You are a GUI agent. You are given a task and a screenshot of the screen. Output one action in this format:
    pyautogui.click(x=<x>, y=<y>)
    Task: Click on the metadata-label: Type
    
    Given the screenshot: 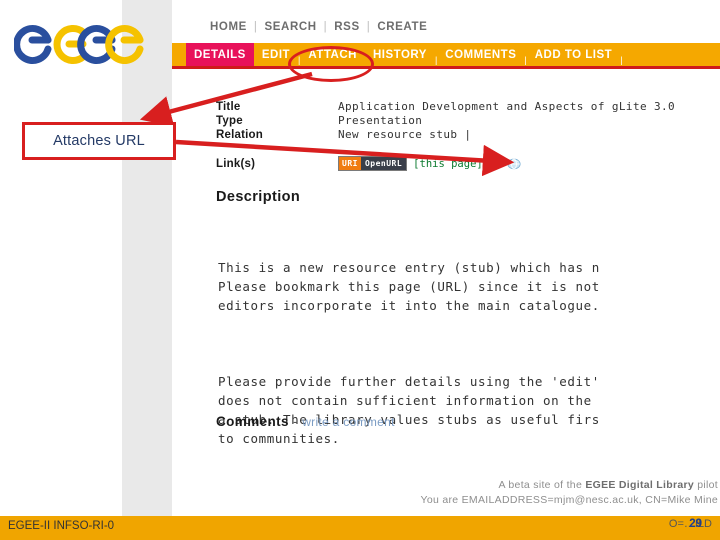 What is the action you would take?
    pyautogui.click(x=229, y=121)
    